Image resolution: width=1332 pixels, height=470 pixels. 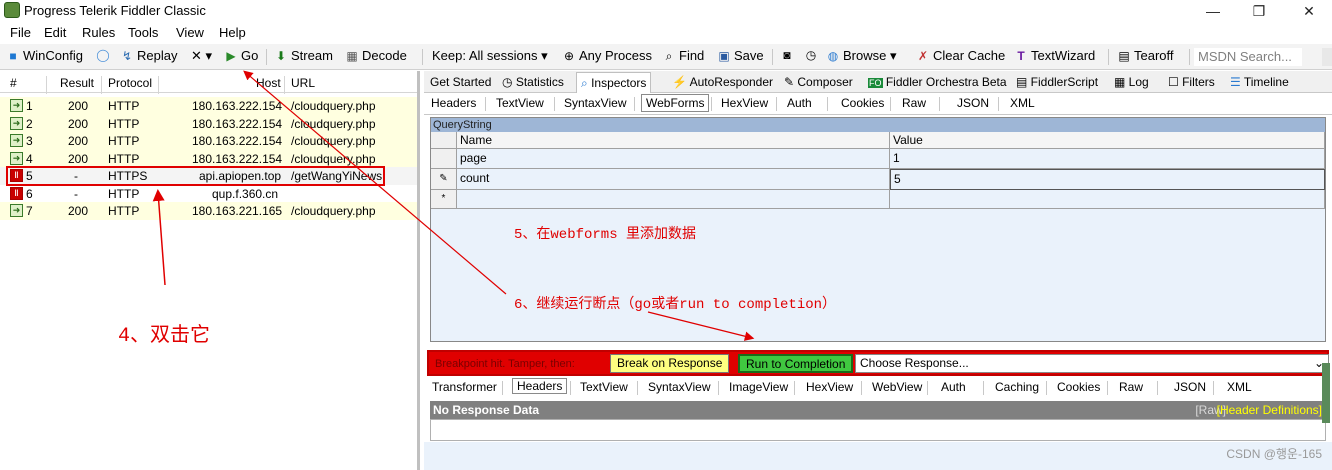 What do you see at coordinates (533, 82) in the screenshot?
I see `tab-statistics: ◷ Statistics` at bounding box center [533, 82].